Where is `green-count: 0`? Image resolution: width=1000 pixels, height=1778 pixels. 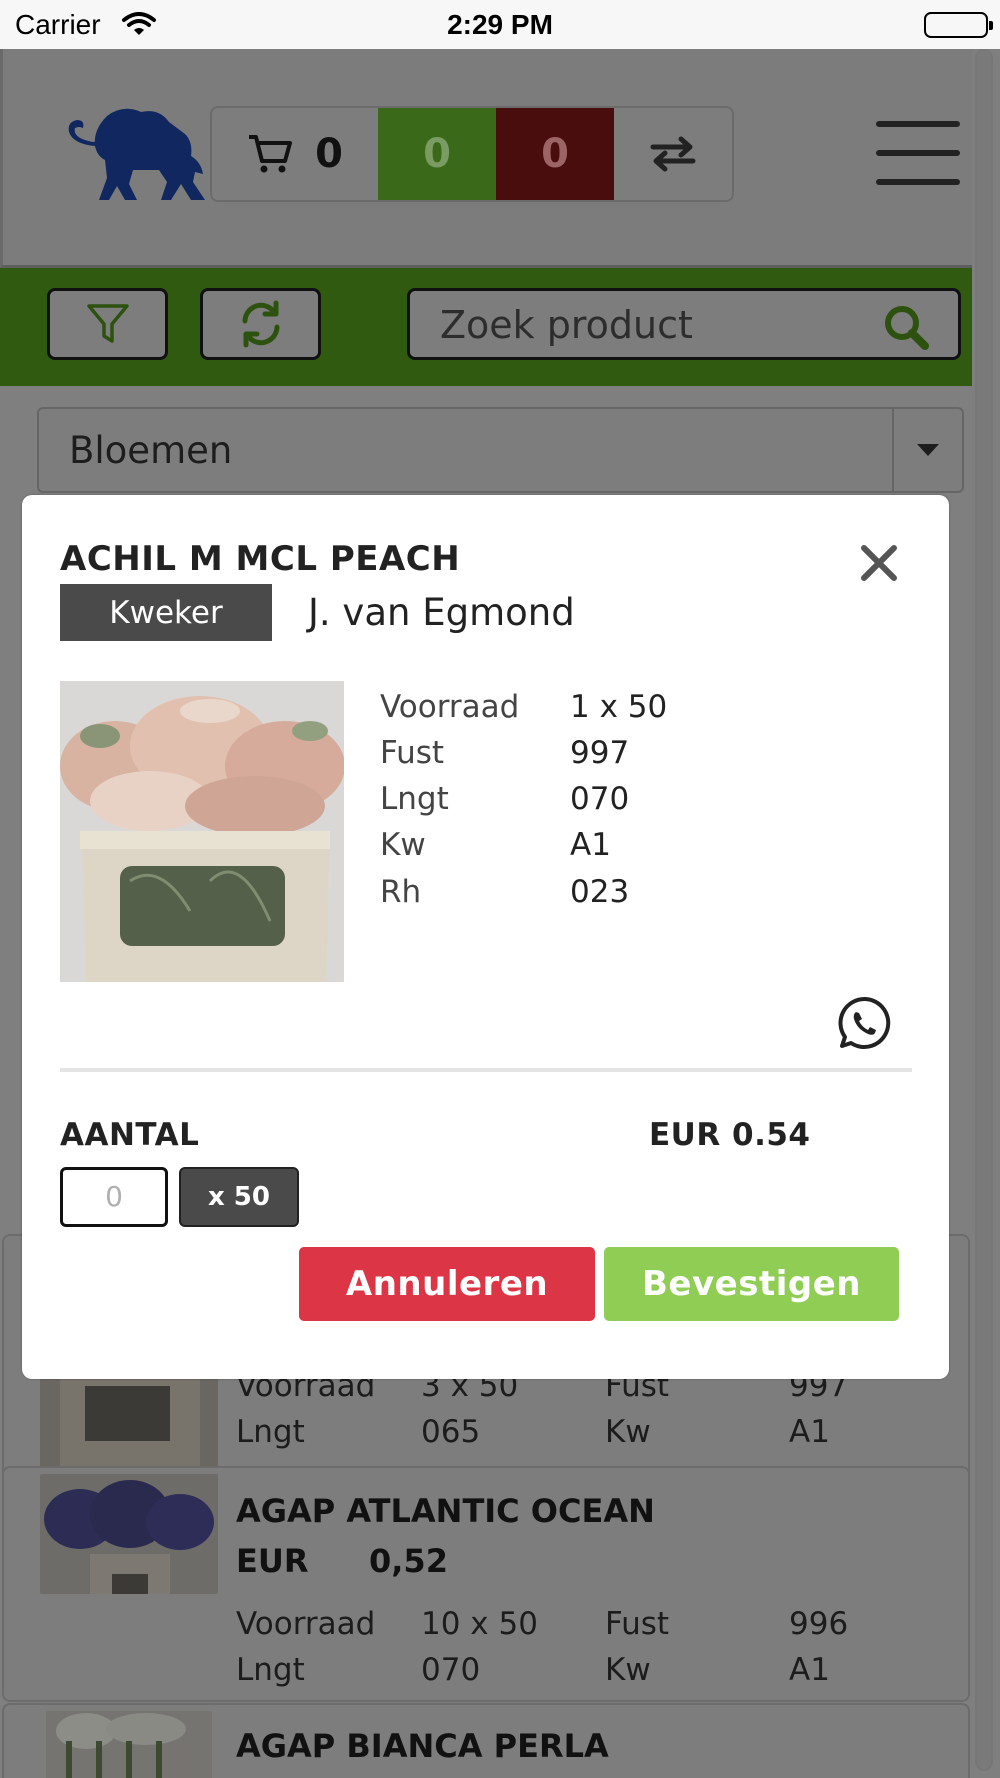
green-count: 0 is located at coordinates (437, 154).